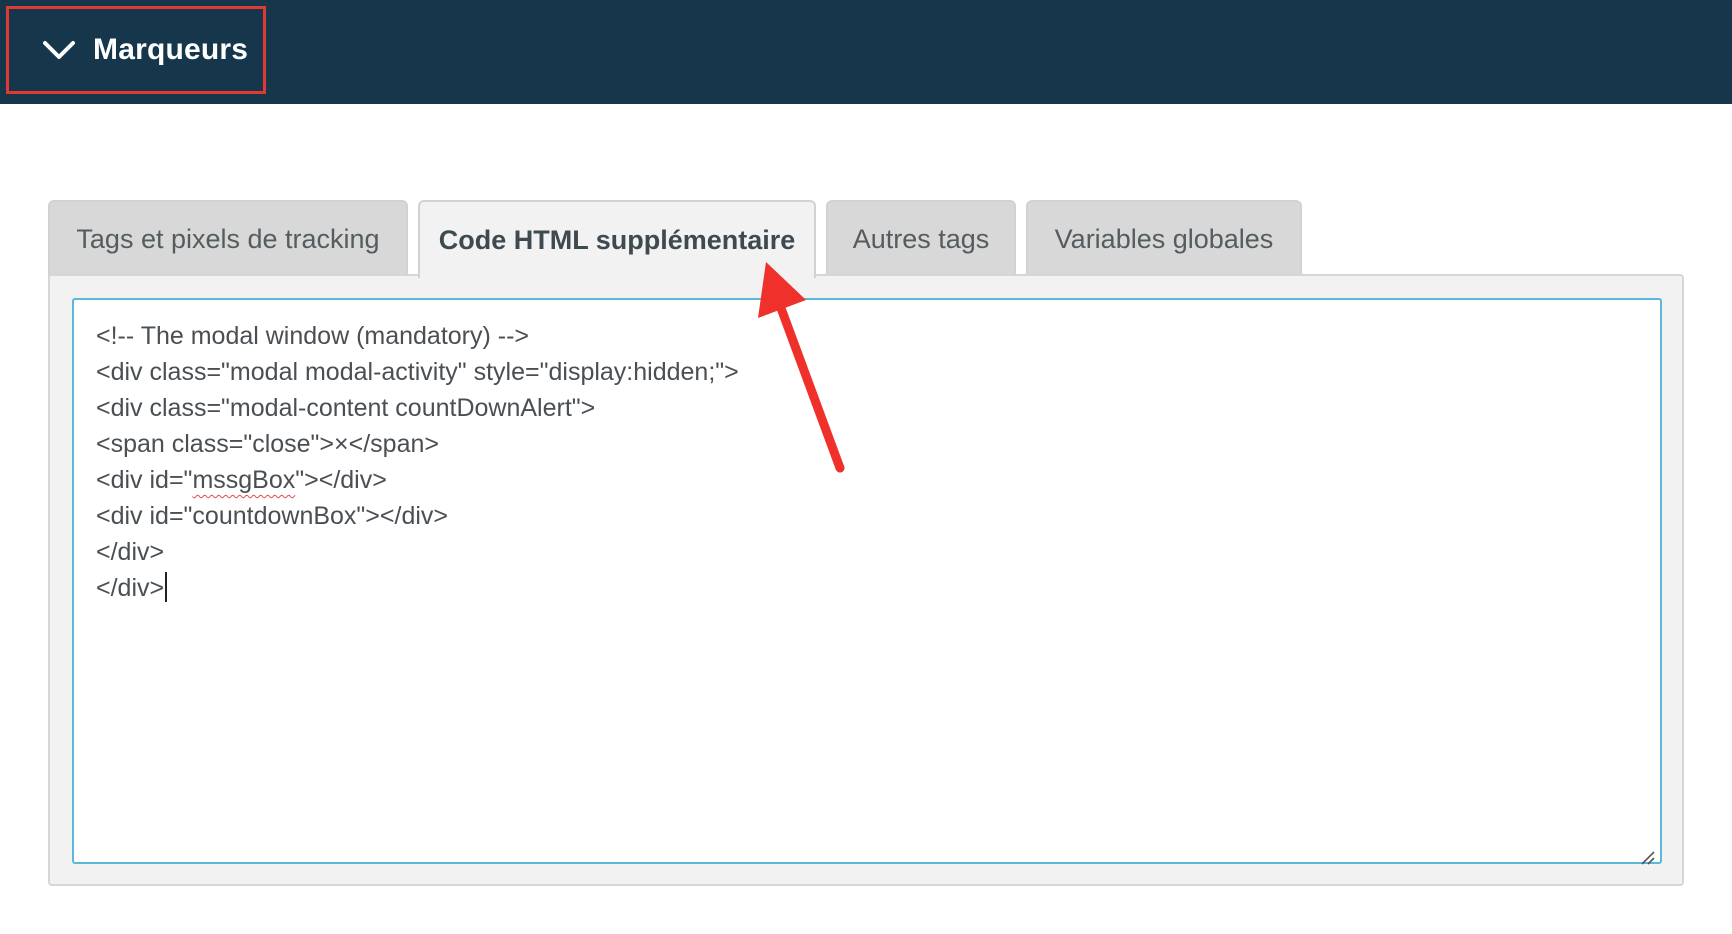 This screenshot has height=934, width=1732. Describe the element at coordinates (1647, 852) in the screenshot. I see `resize-grip-icon` at that location.